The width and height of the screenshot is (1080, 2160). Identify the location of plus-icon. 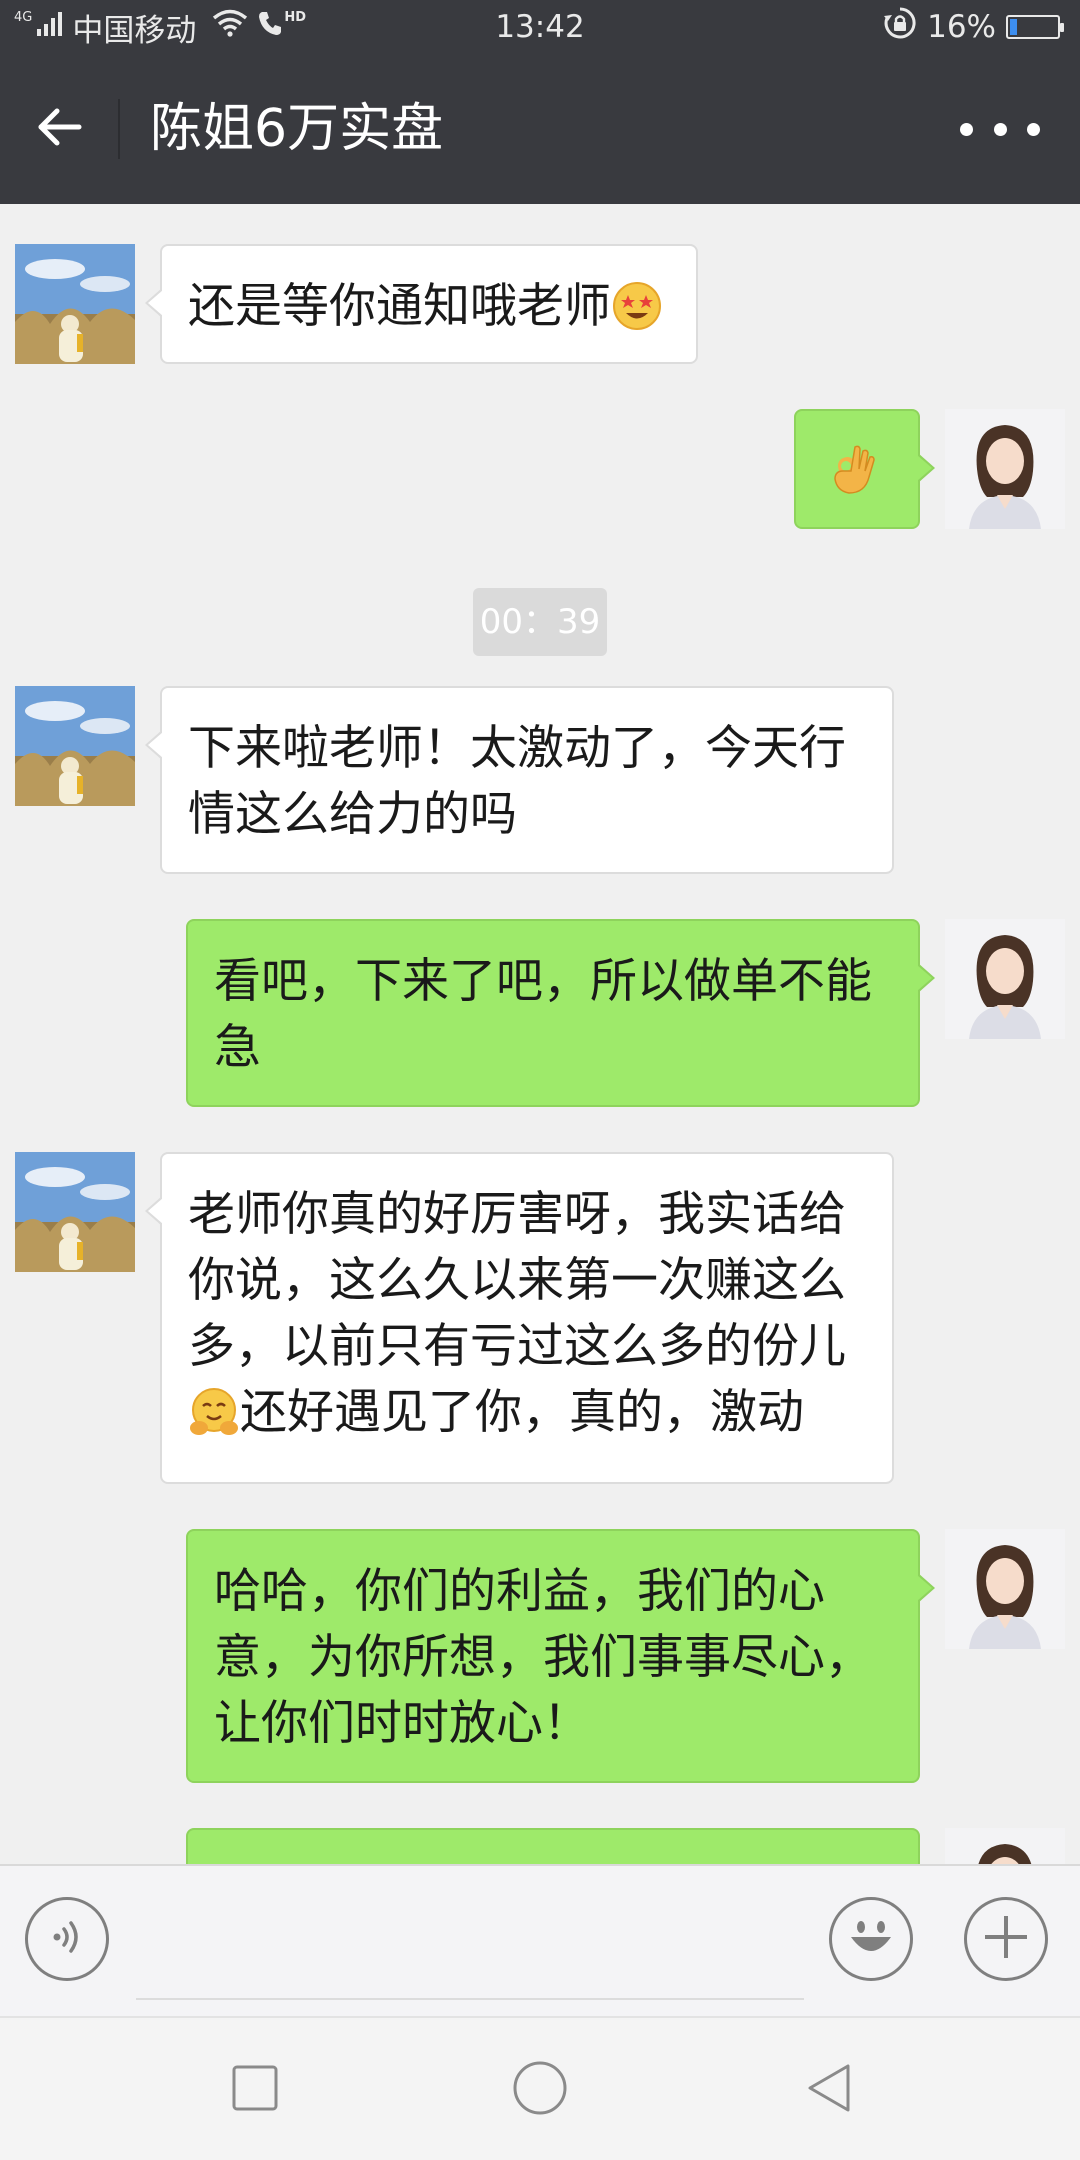
(1006, 1939).